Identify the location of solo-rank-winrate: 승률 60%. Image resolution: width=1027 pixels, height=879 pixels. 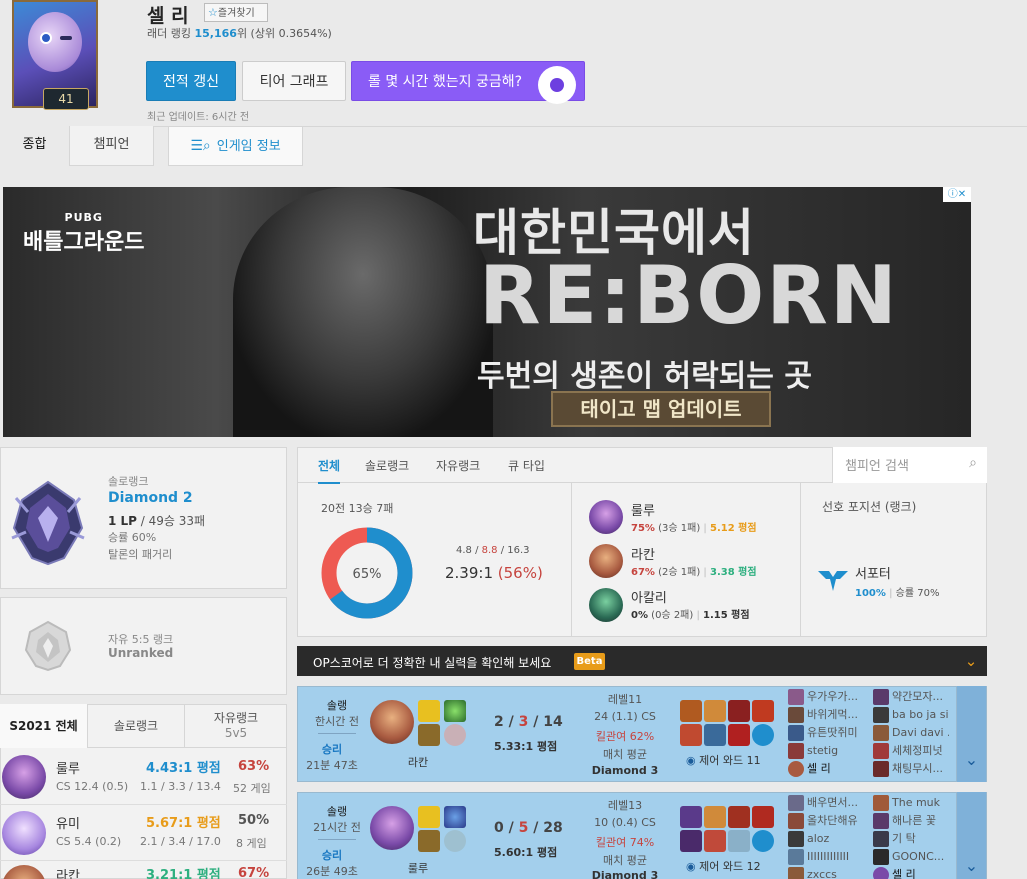
(132, 537).